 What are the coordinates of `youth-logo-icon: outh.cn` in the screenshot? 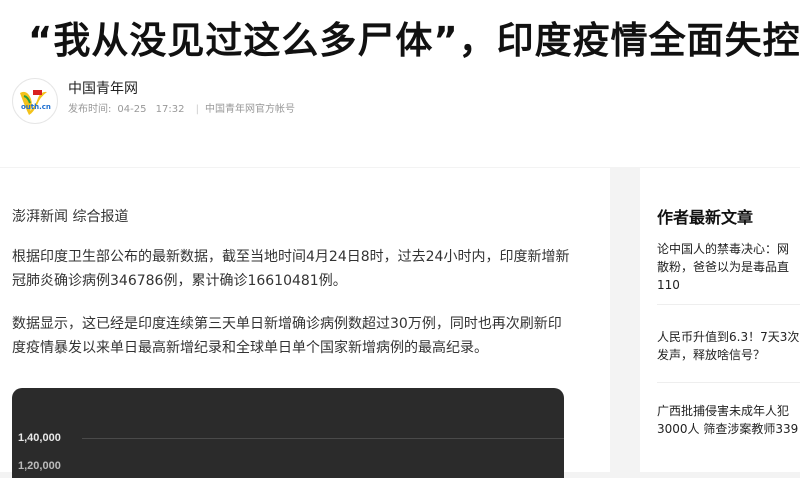 It's located at (35, 102).